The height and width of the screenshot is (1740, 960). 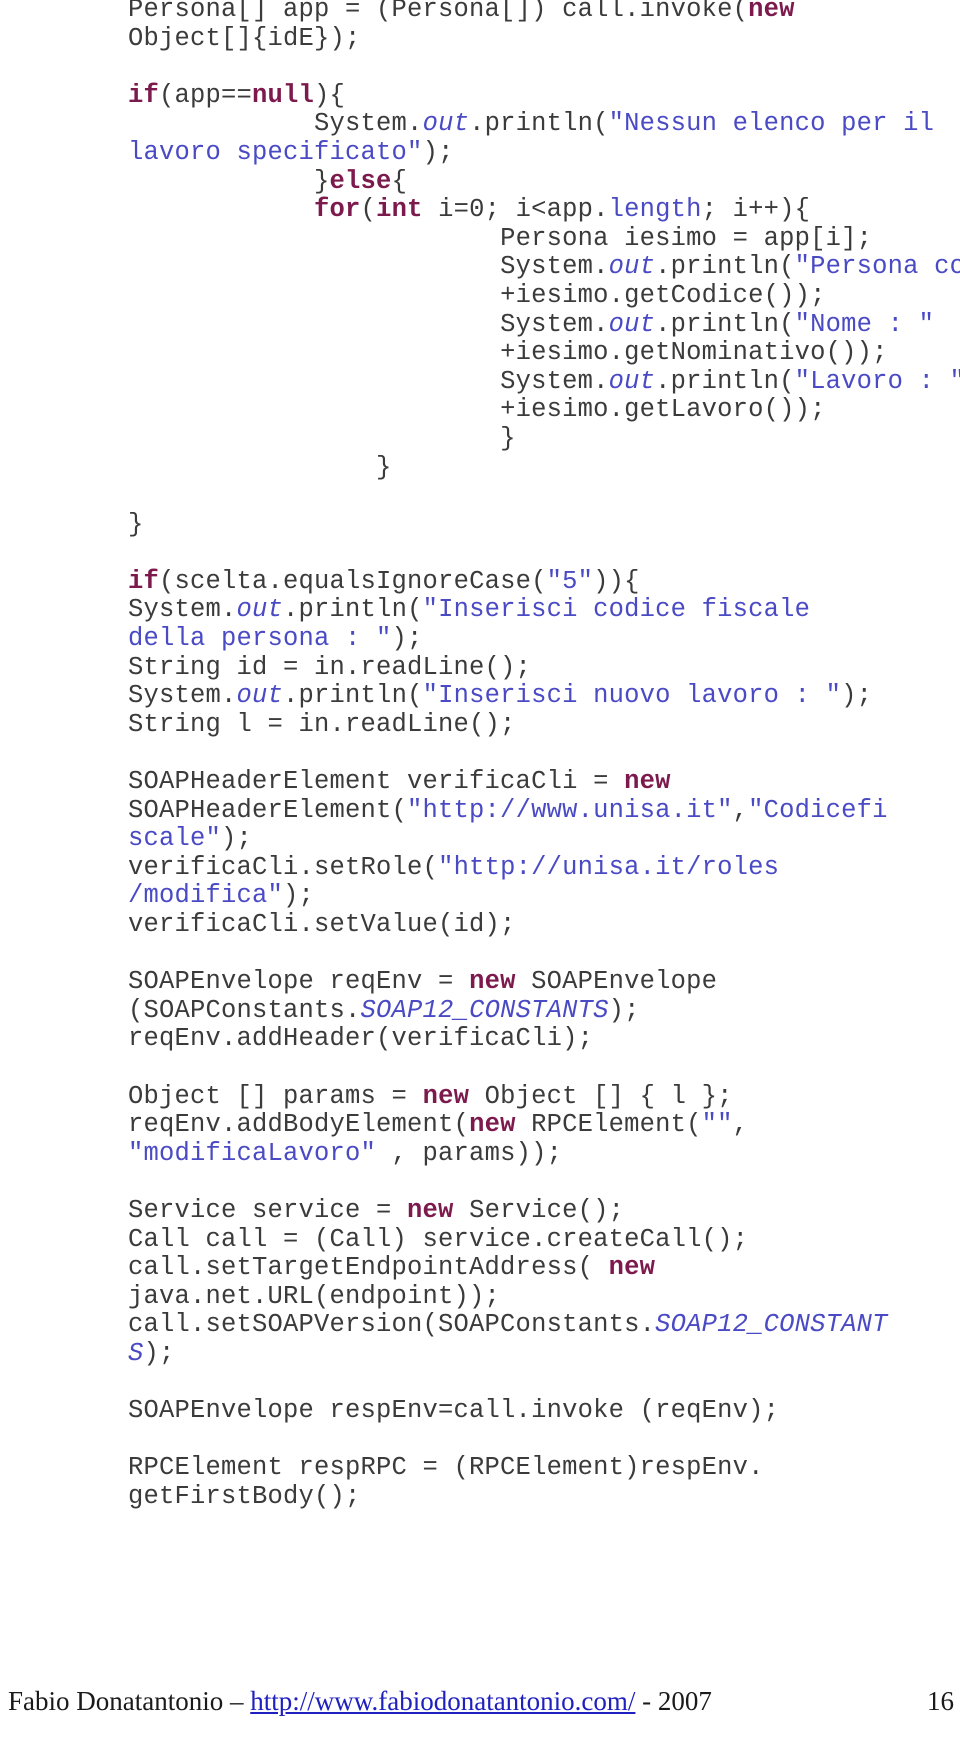 I want to click on code-token-plain: String l = in.readLine();, so click(x=322, y=724).